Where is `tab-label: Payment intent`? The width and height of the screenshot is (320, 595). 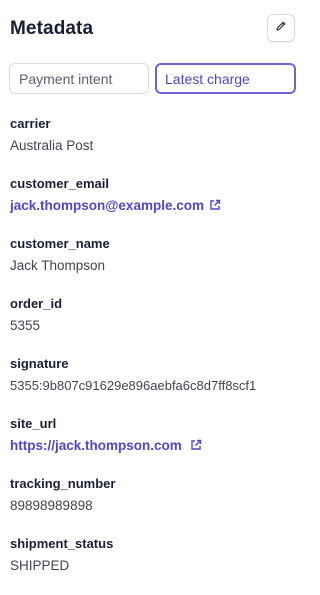
tab-label: Payment intent is located at coordinates (66, 78).